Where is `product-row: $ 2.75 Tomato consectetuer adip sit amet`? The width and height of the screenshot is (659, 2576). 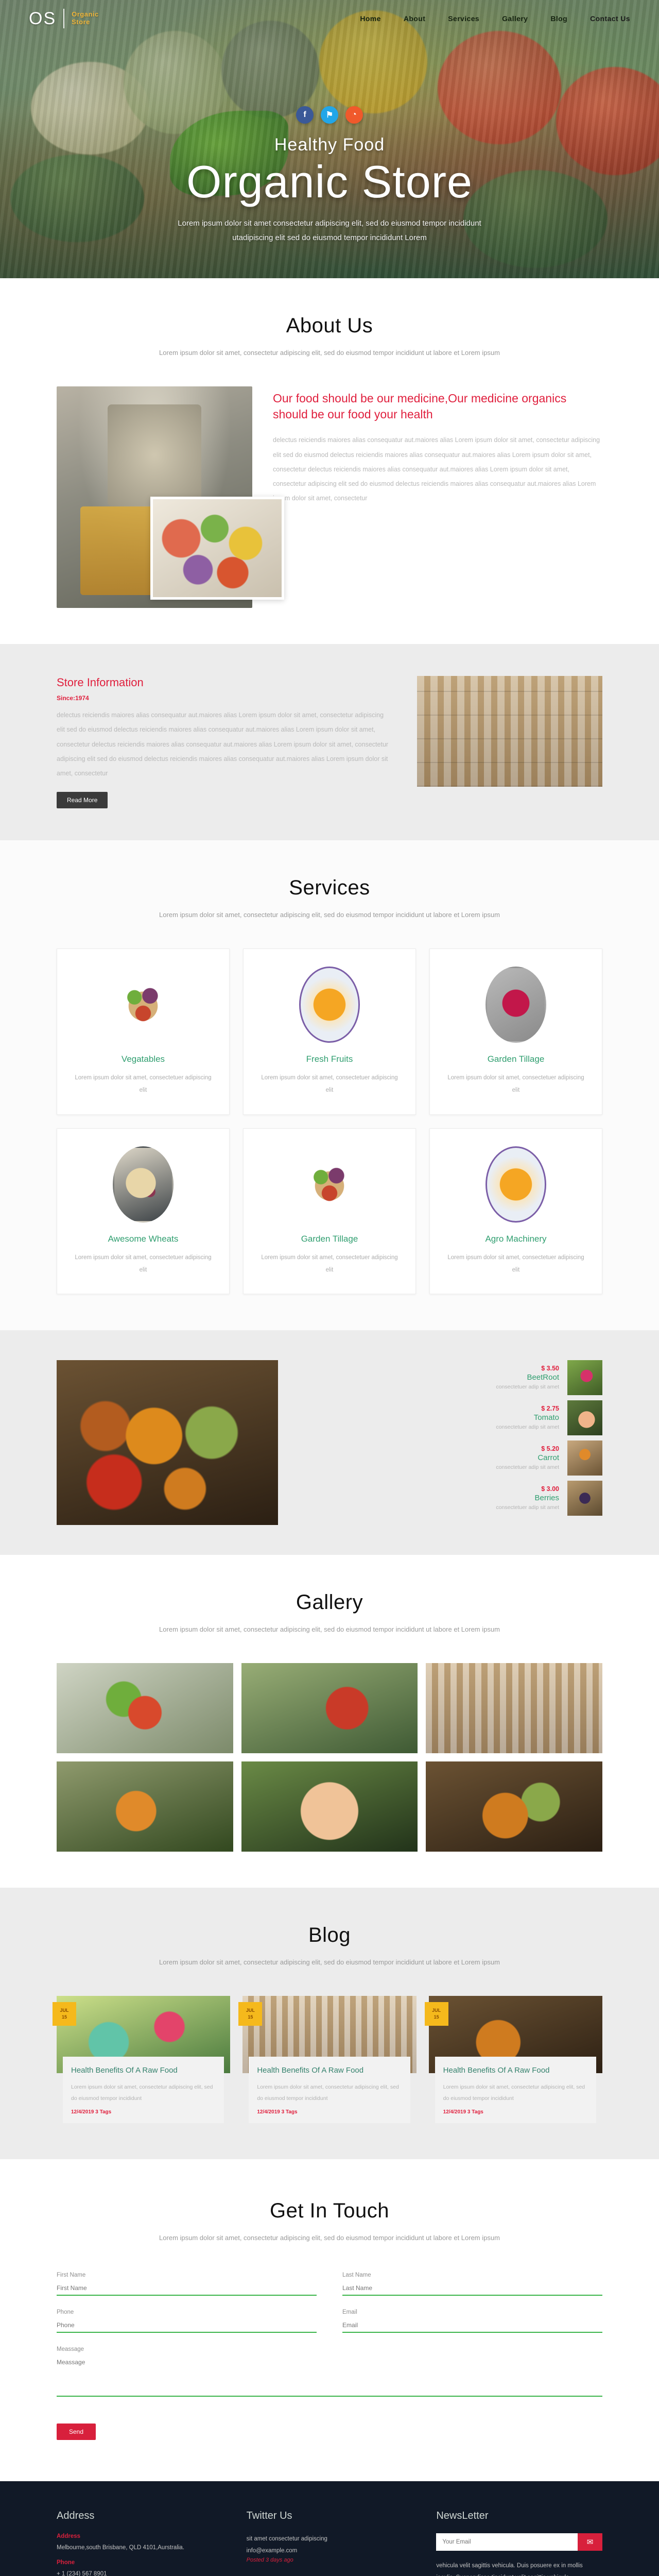
product-row: $ 2.75 Tomato consectetuer adip sit amet is located at coordinates (451, 1417).